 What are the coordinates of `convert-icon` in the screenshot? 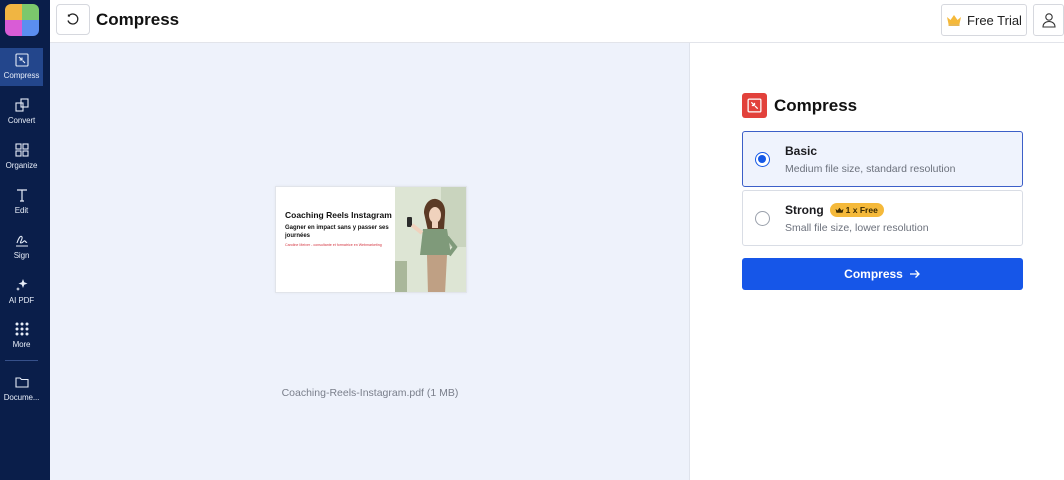 It's located at (21, 105).